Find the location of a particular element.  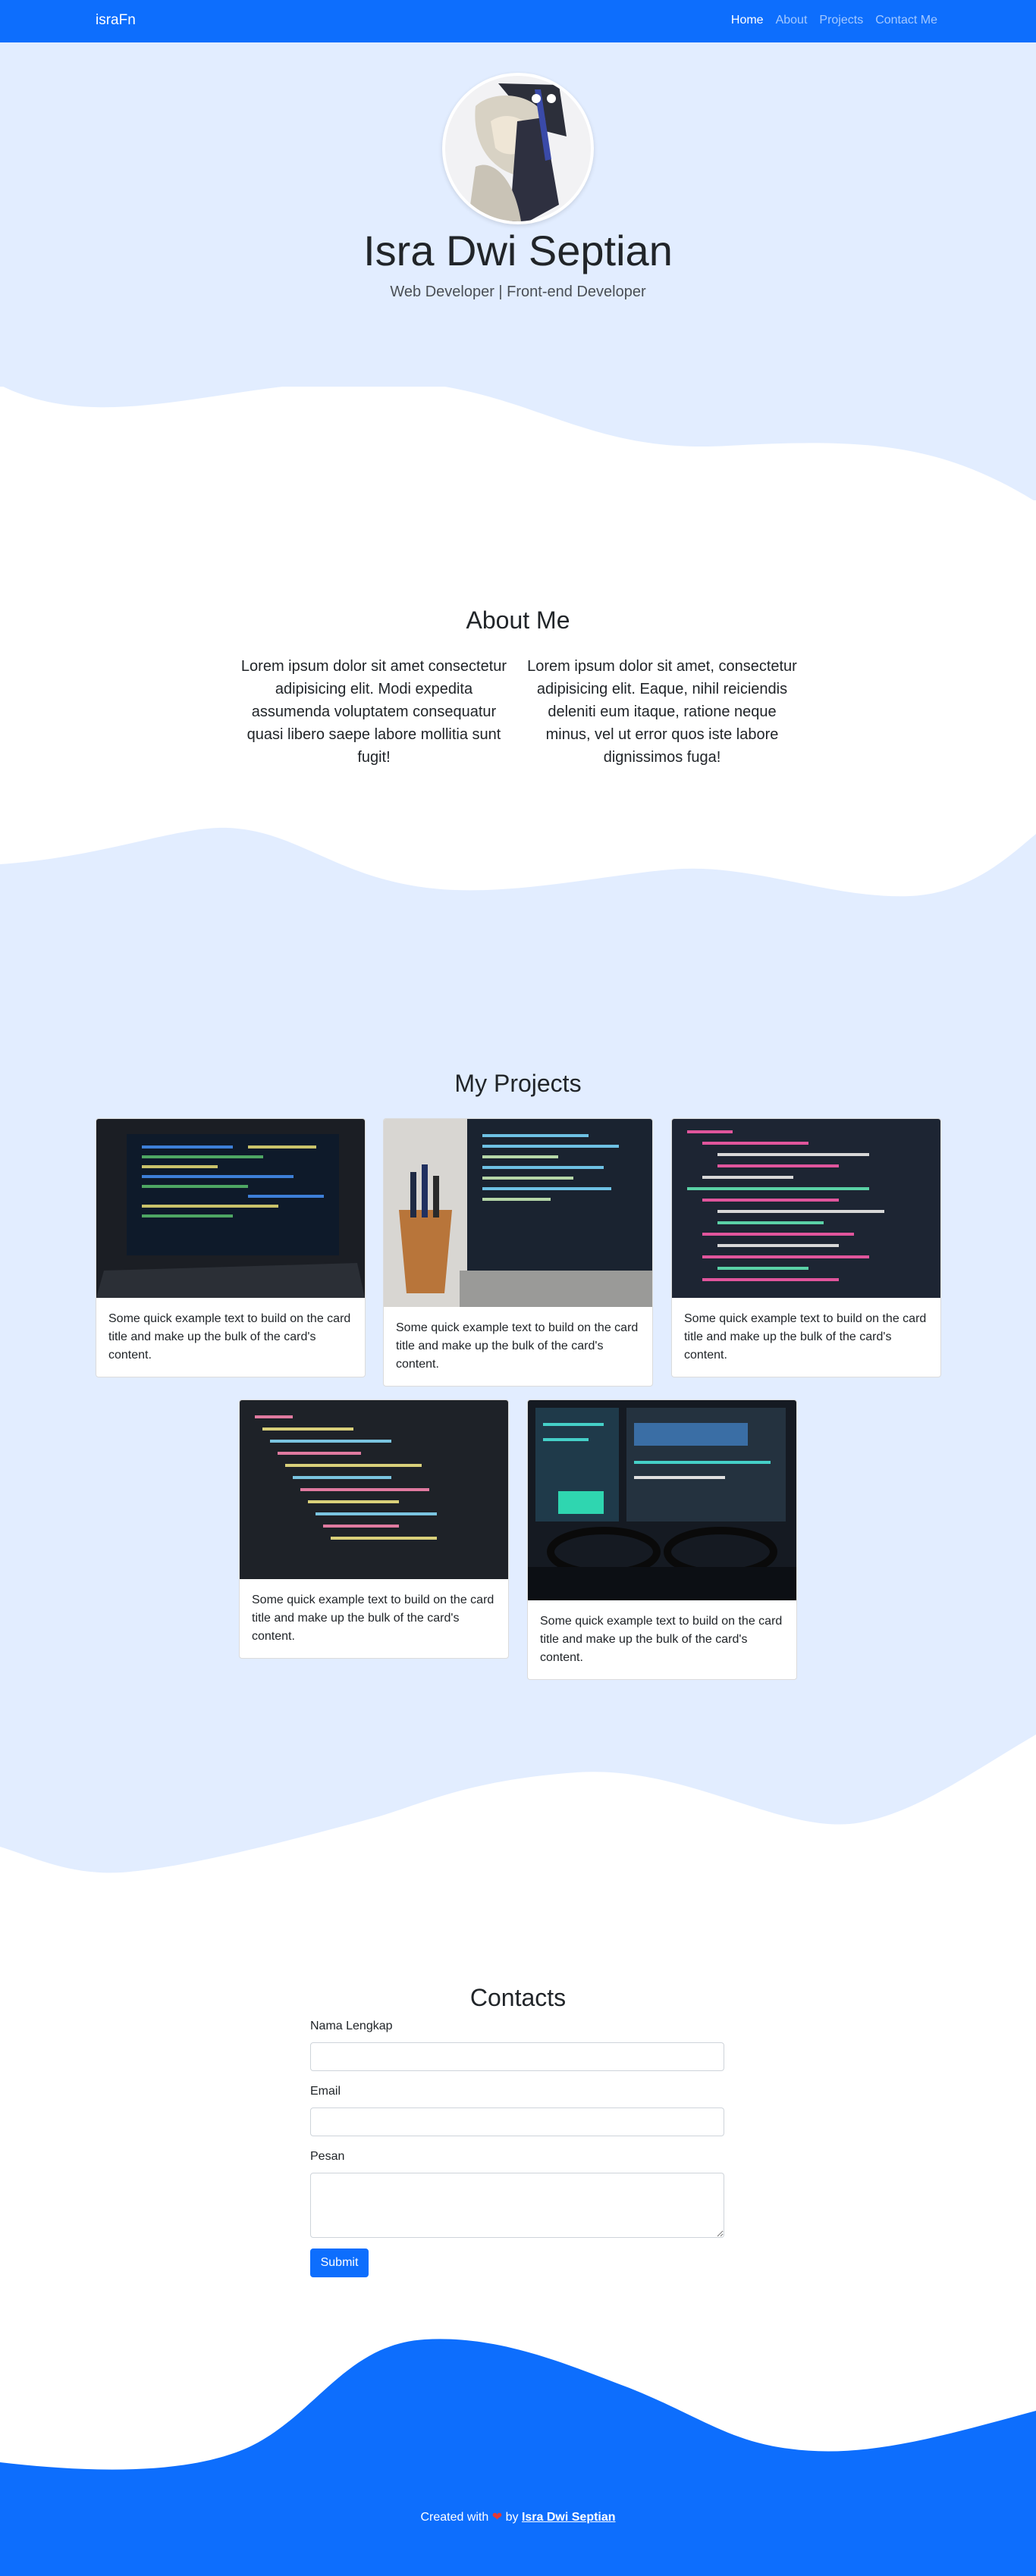

nav-link-contact: Contact Me is located at coordinates (906, 20).